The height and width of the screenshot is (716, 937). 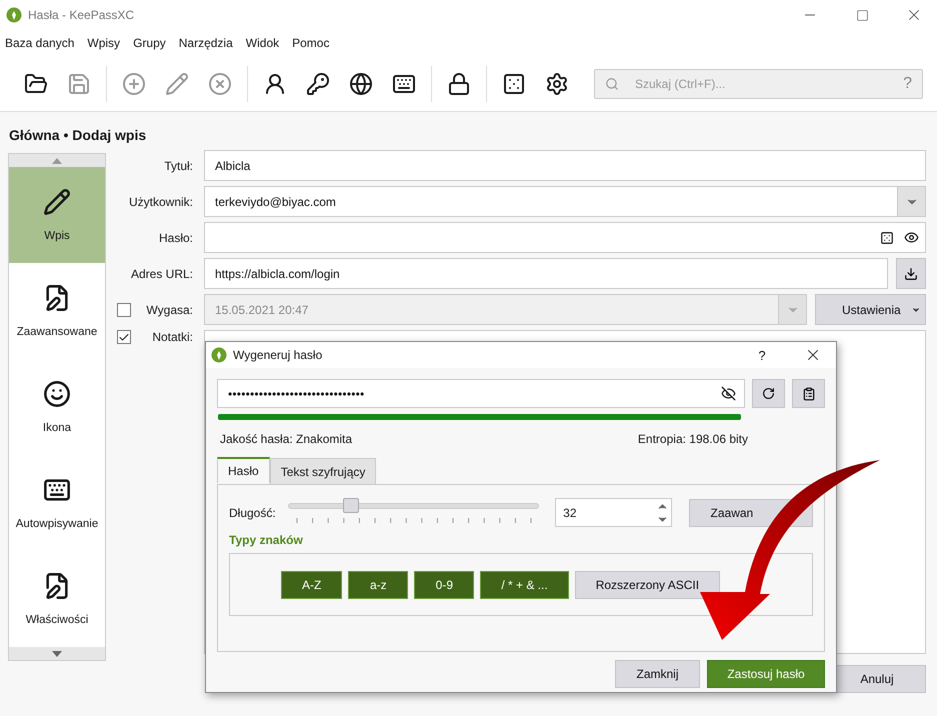 What do you see at coordinates (565, 237) in the screenshot?
I see `password-field` at bounding box center [565, 237].